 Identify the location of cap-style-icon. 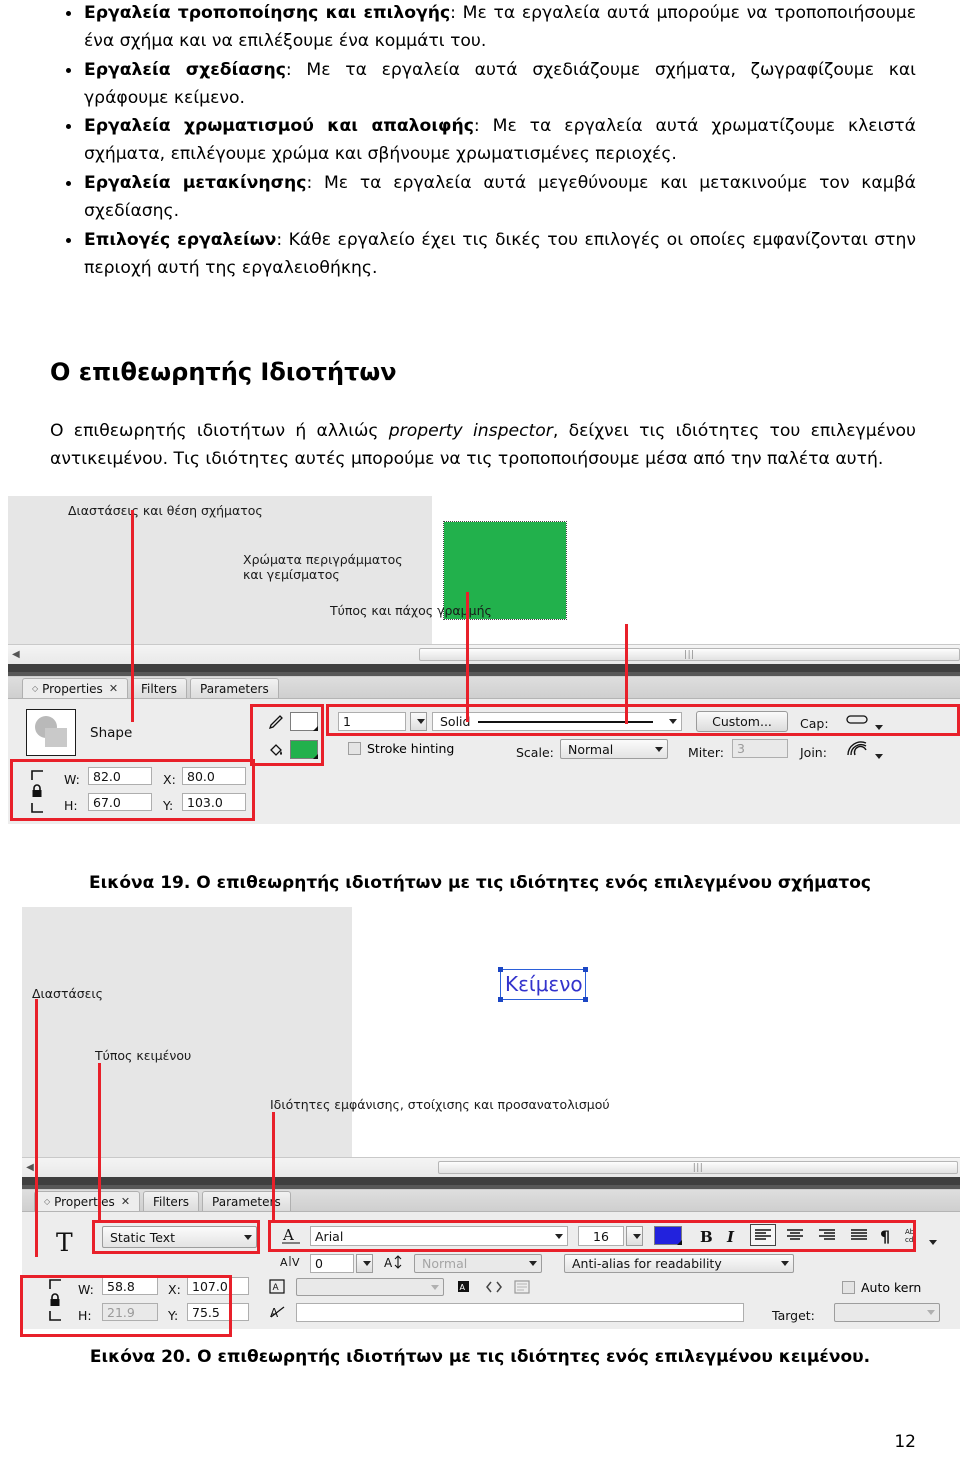
(857, 719).